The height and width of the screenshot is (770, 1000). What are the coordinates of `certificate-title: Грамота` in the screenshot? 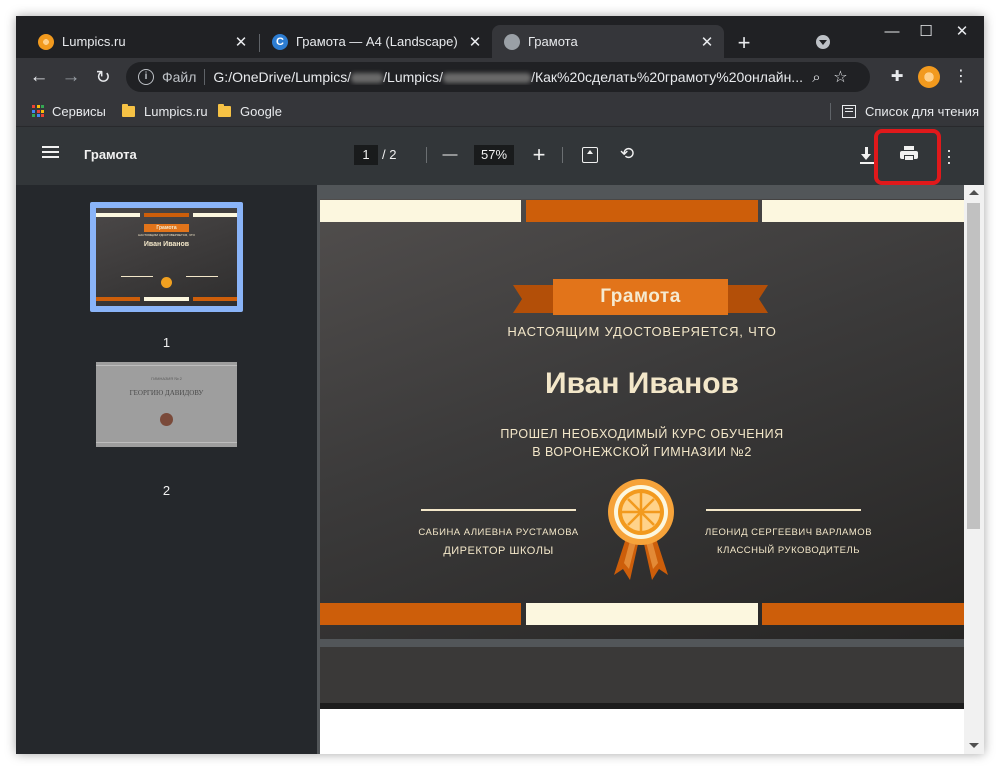 It's located at (640, 296).